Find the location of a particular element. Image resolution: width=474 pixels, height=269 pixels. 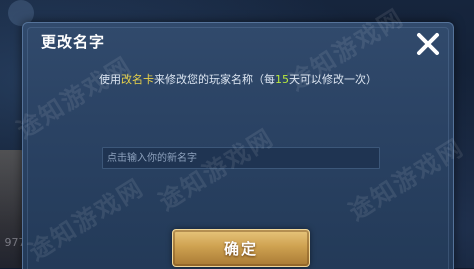

dialog-title: 更改名字 is located at coordinates (73, 42).